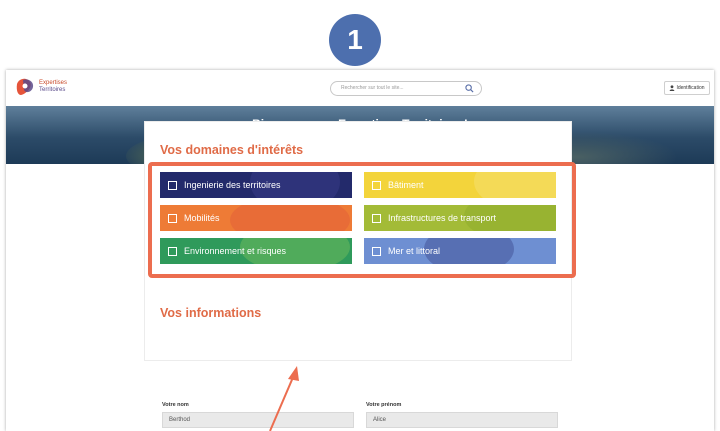  I want to click on logo-text: Expertises Territoires, so click(53, 87).